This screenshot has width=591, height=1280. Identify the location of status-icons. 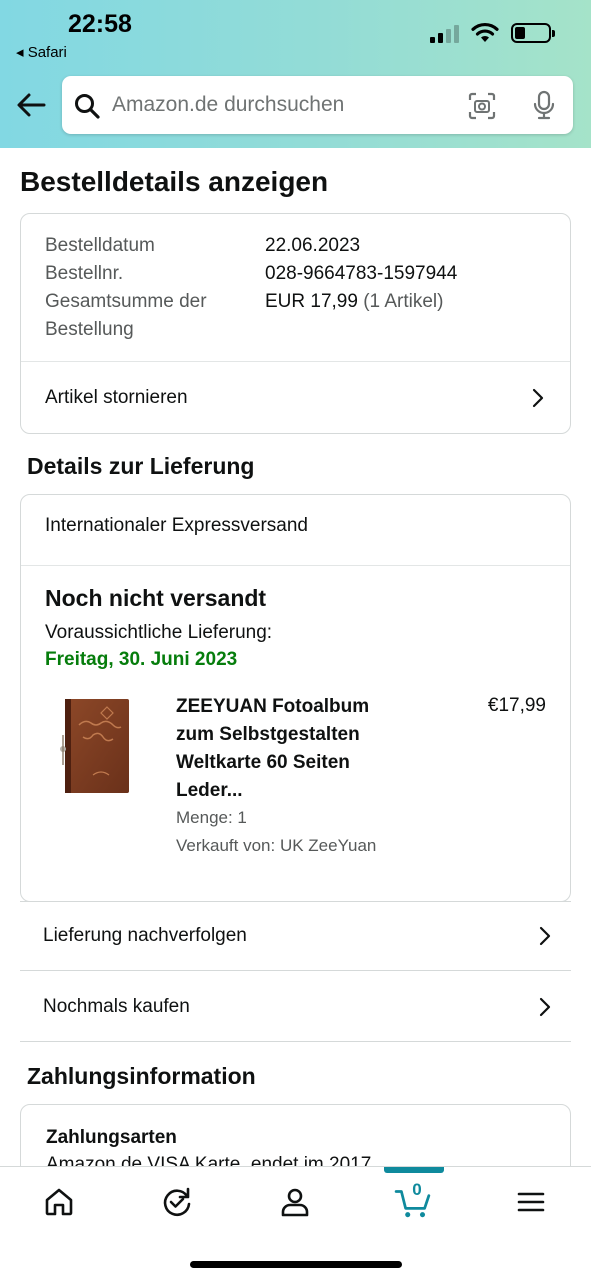
(492, 33).